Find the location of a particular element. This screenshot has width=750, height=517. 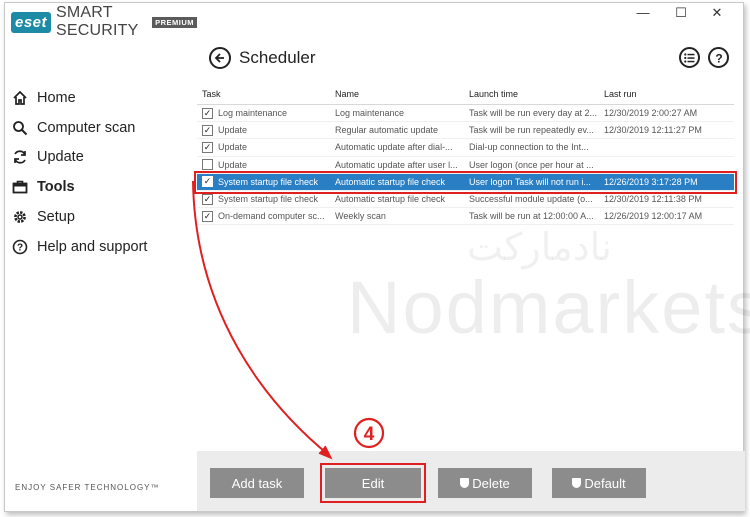

list-icon is located at coordinates (689, 57).